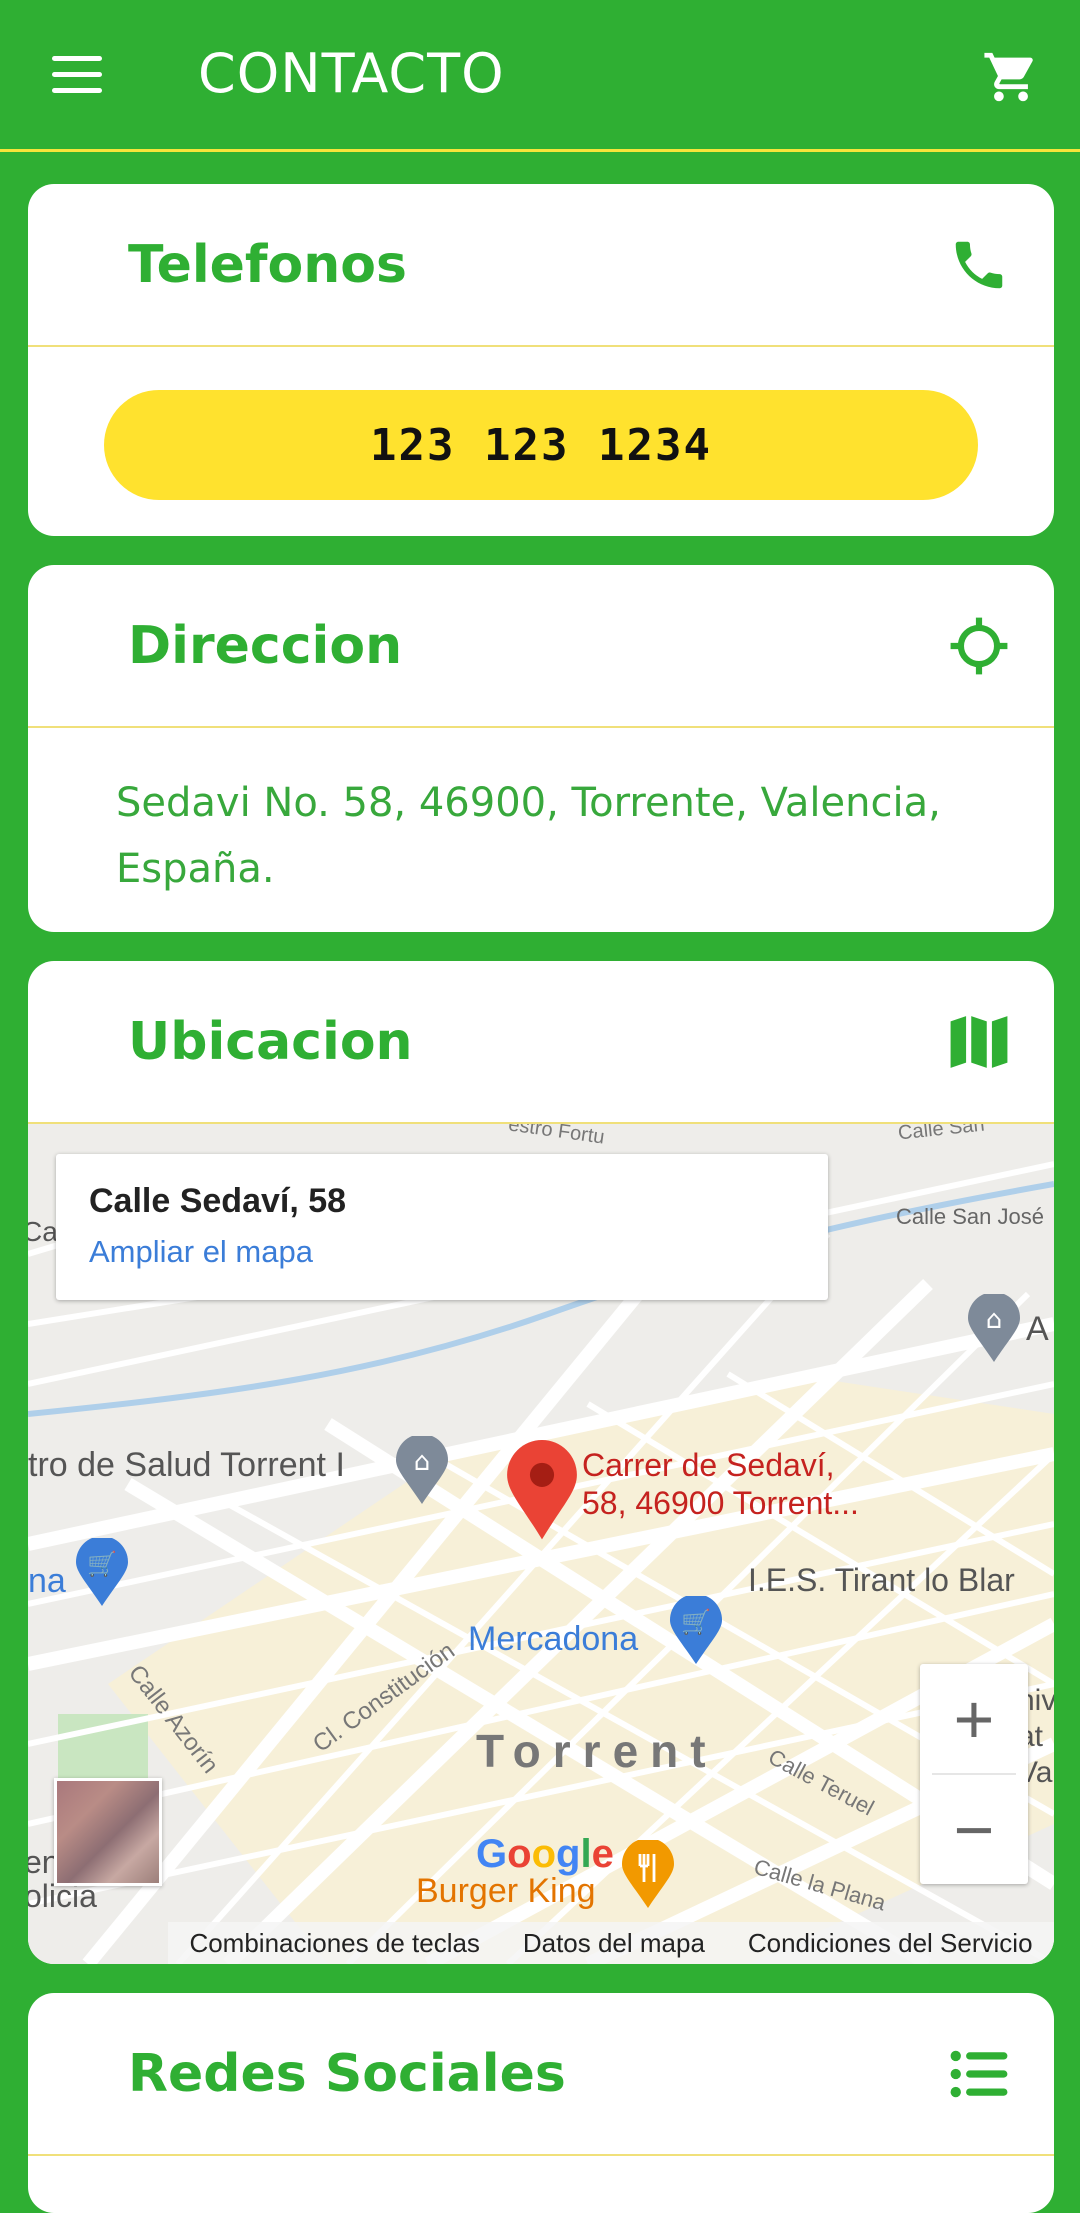  What do you see at coordinates (979, 645) in the screenshot?
I see `crosshair-icon` at bounding box center [979, 645].